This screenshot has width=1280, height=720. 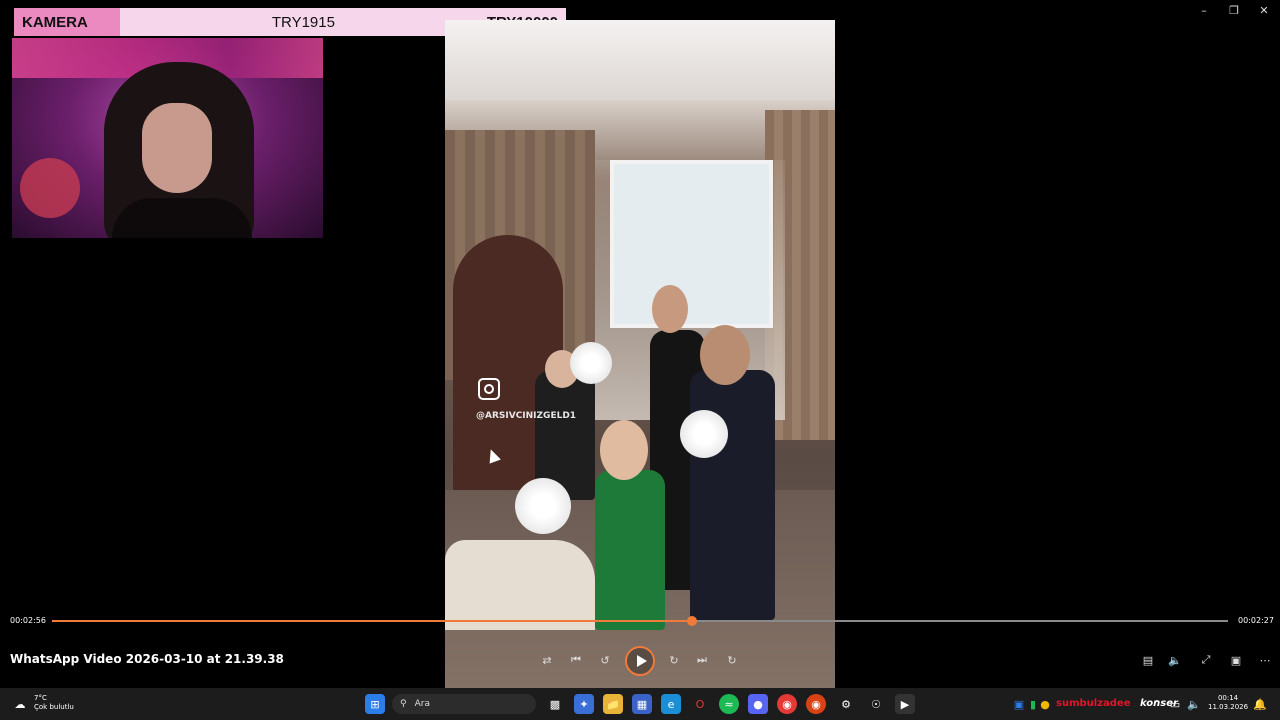 What do you see at coordinates (576, 660) in the screenshot?
I see `previous-icon: ⏮` at bounding box center [576, 660].